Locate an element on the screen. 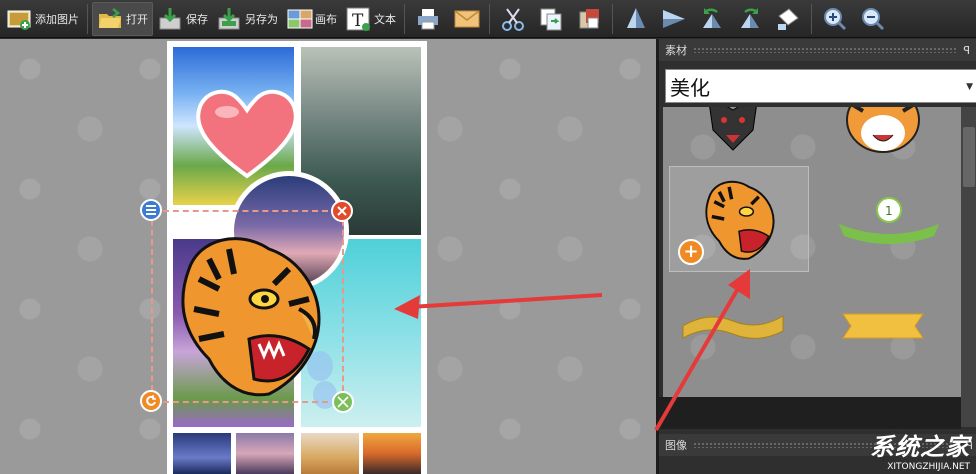  layer-menu-handle is located at coordinates (151, 210).